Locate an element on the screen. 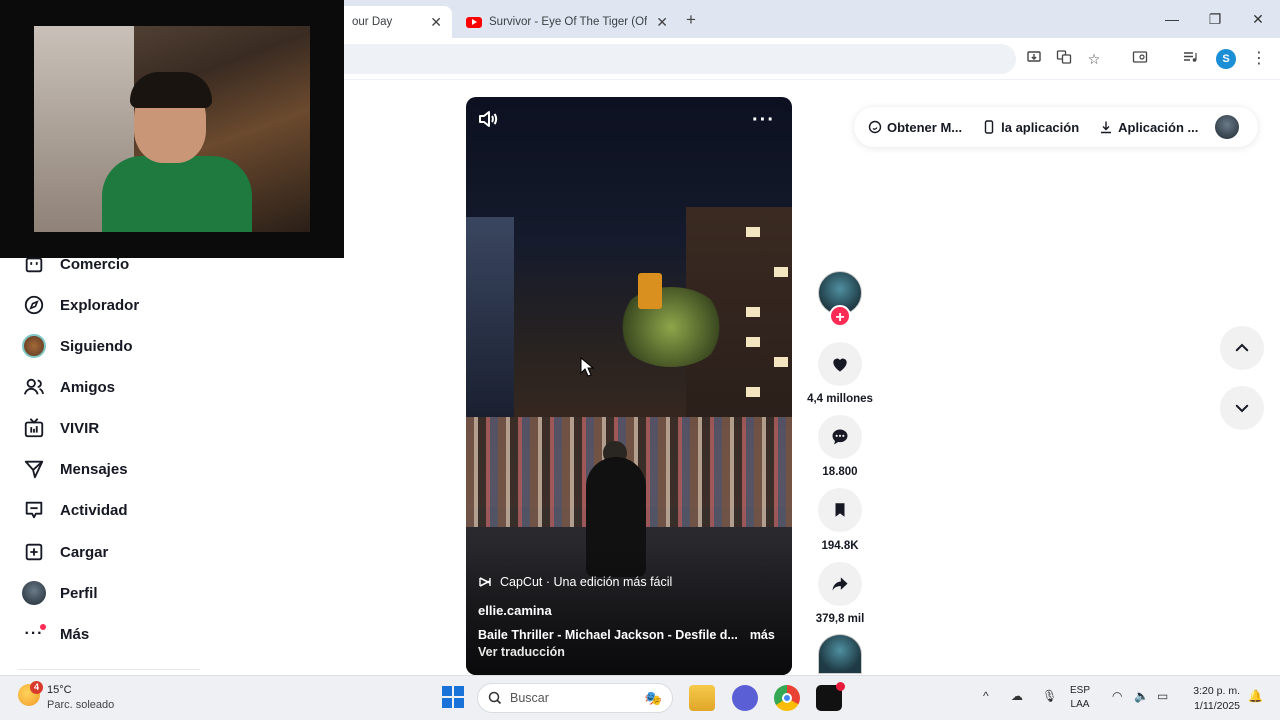 The image size is (1280, 720). side-panel-search-icon is located at coordinates (1140, 59).